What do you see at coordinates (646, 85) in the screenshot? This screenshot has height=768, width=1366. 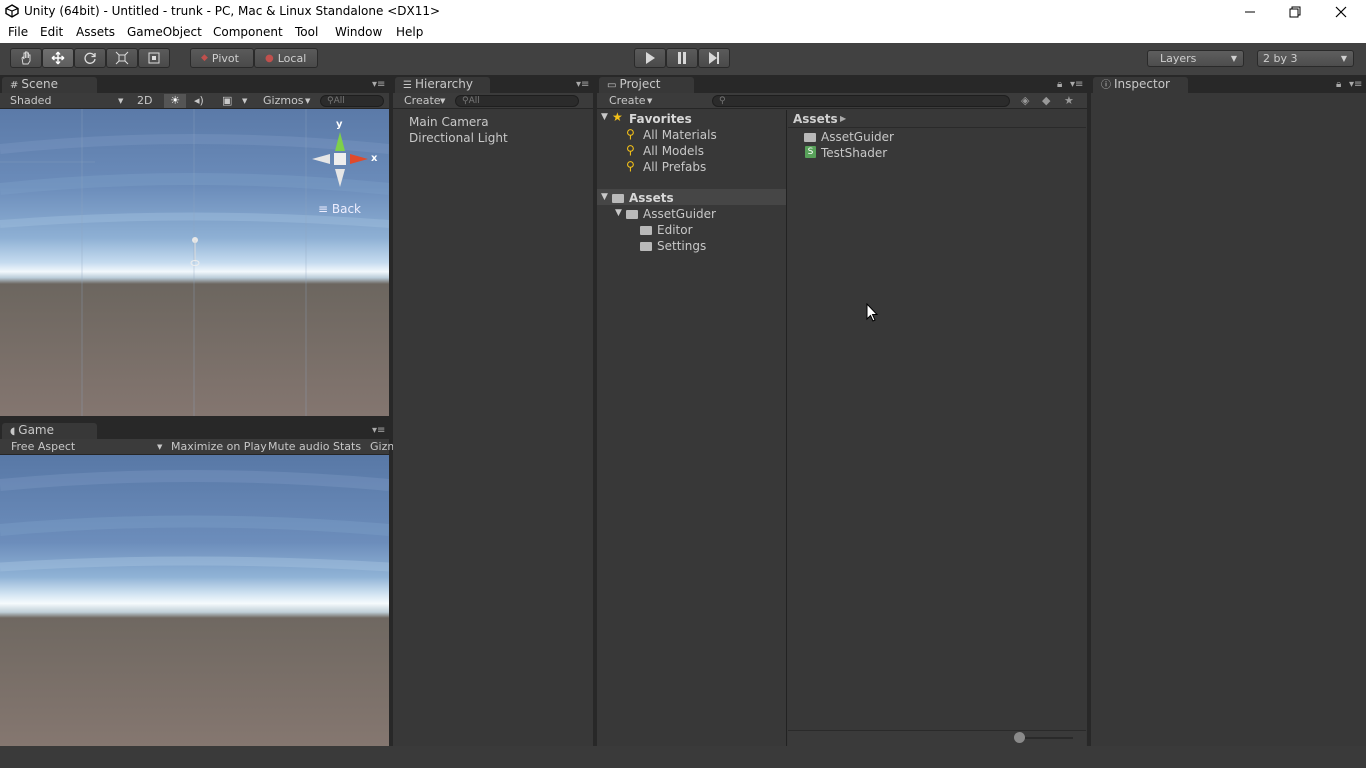 I see `tab-project: ▭ Project` at bounding box center [646, 85].